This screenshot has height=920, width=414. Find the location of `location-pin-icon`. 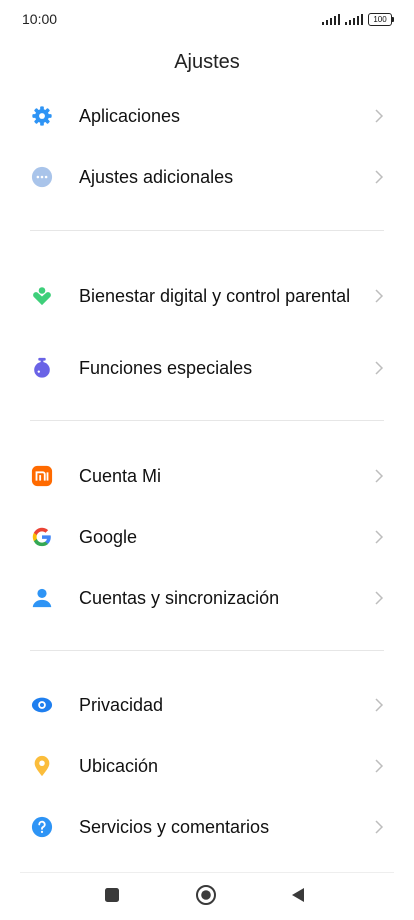

location-pin-icon is located at coordinates (42, 766).